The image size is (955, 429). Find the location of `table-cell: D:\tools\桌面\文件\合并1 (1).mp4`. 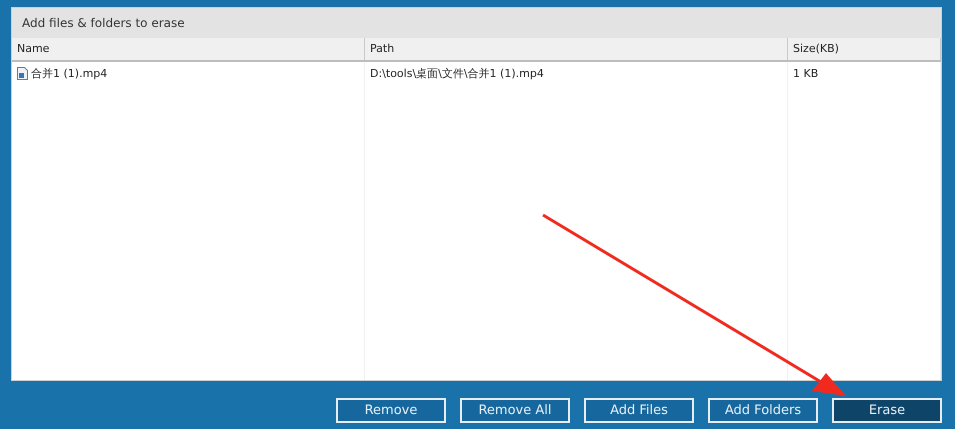

table-cell: D:\tools\桌面\文件\合并1 (1).mp4 is located at coordinates (457, 73).